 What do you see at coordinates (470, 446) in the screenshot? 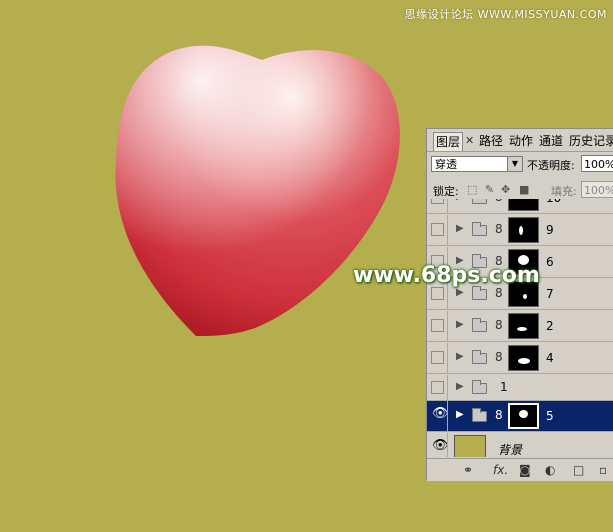
I see `layer-thumbnail` at bounding box center [470, 446].